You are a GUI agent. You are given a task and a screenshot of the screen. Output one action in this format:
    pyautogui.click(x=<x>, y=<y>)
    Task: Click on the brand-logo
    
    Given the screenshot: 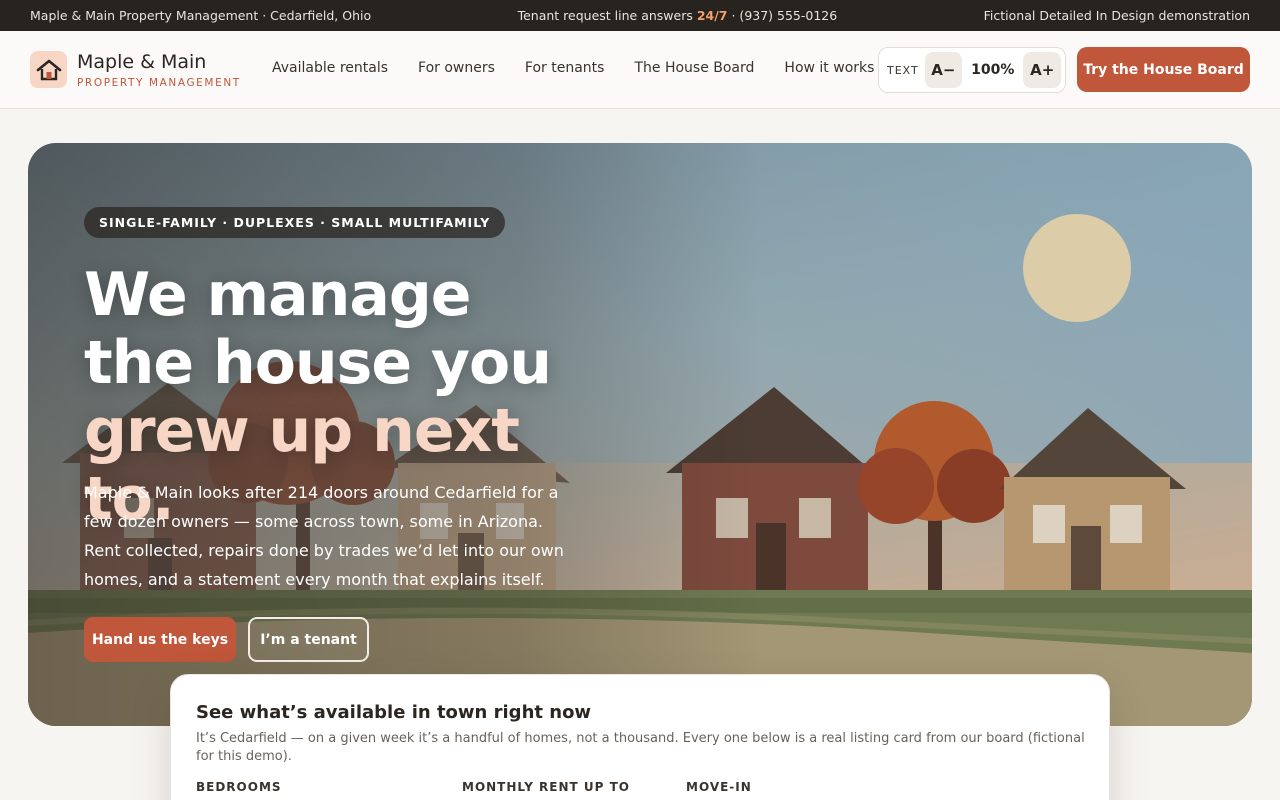 What is the action you would take?
    pyautogui.click(x=48, y=69)
    